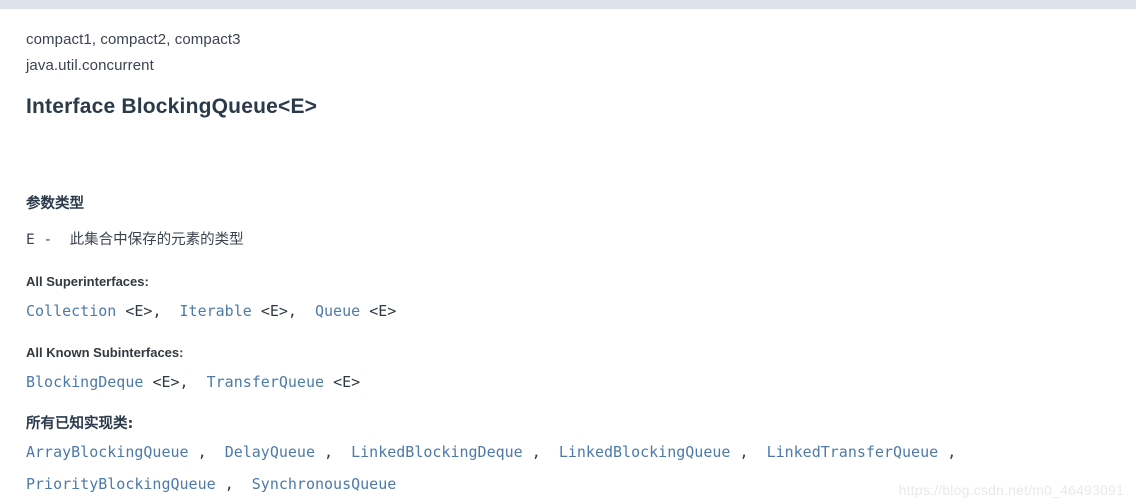  What do you see at coordinates (105, 353) in the screenshot?
I see `subinterfaces-heading: All Known Subinterfaces:` at bounding box center [105, 353].